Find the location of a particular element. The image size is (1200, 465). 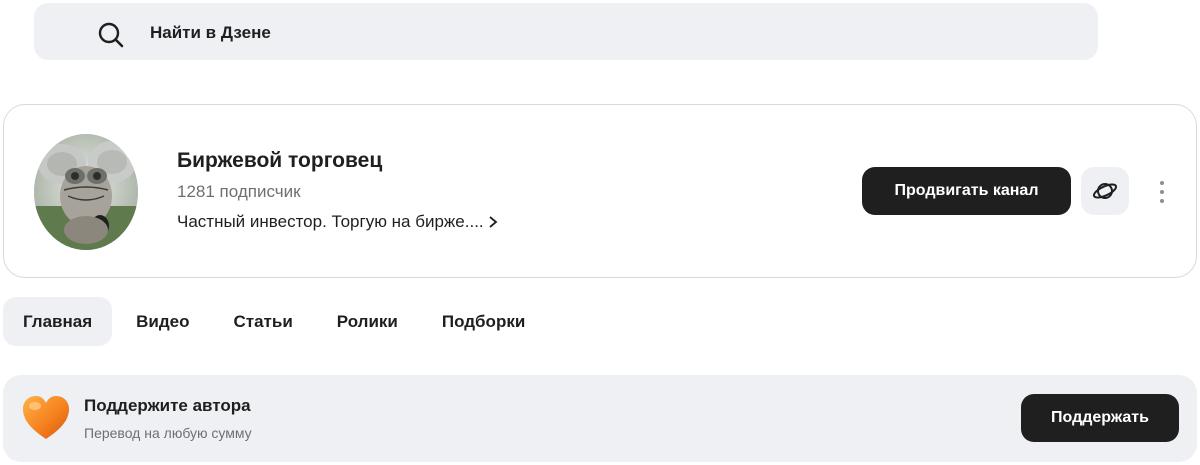

tab-video: Видео is located at coordinates (162, 321).